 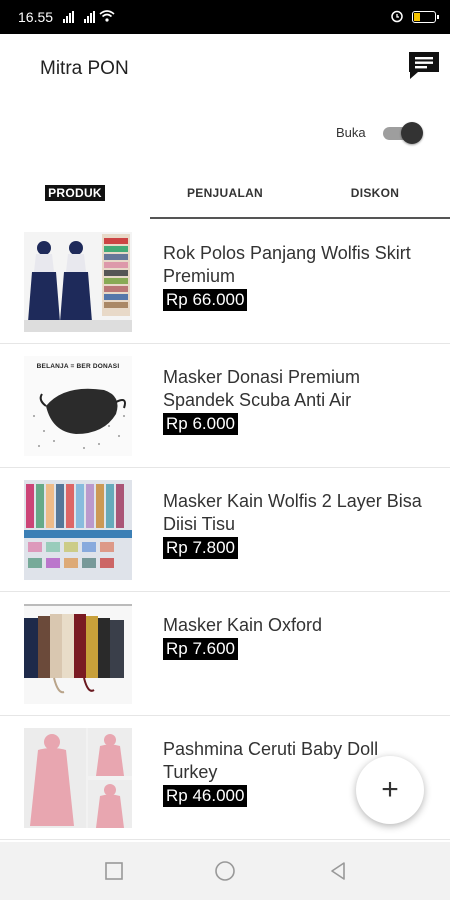 I want to click on product-price: Rp 6.000, so click(x=200, y=424).